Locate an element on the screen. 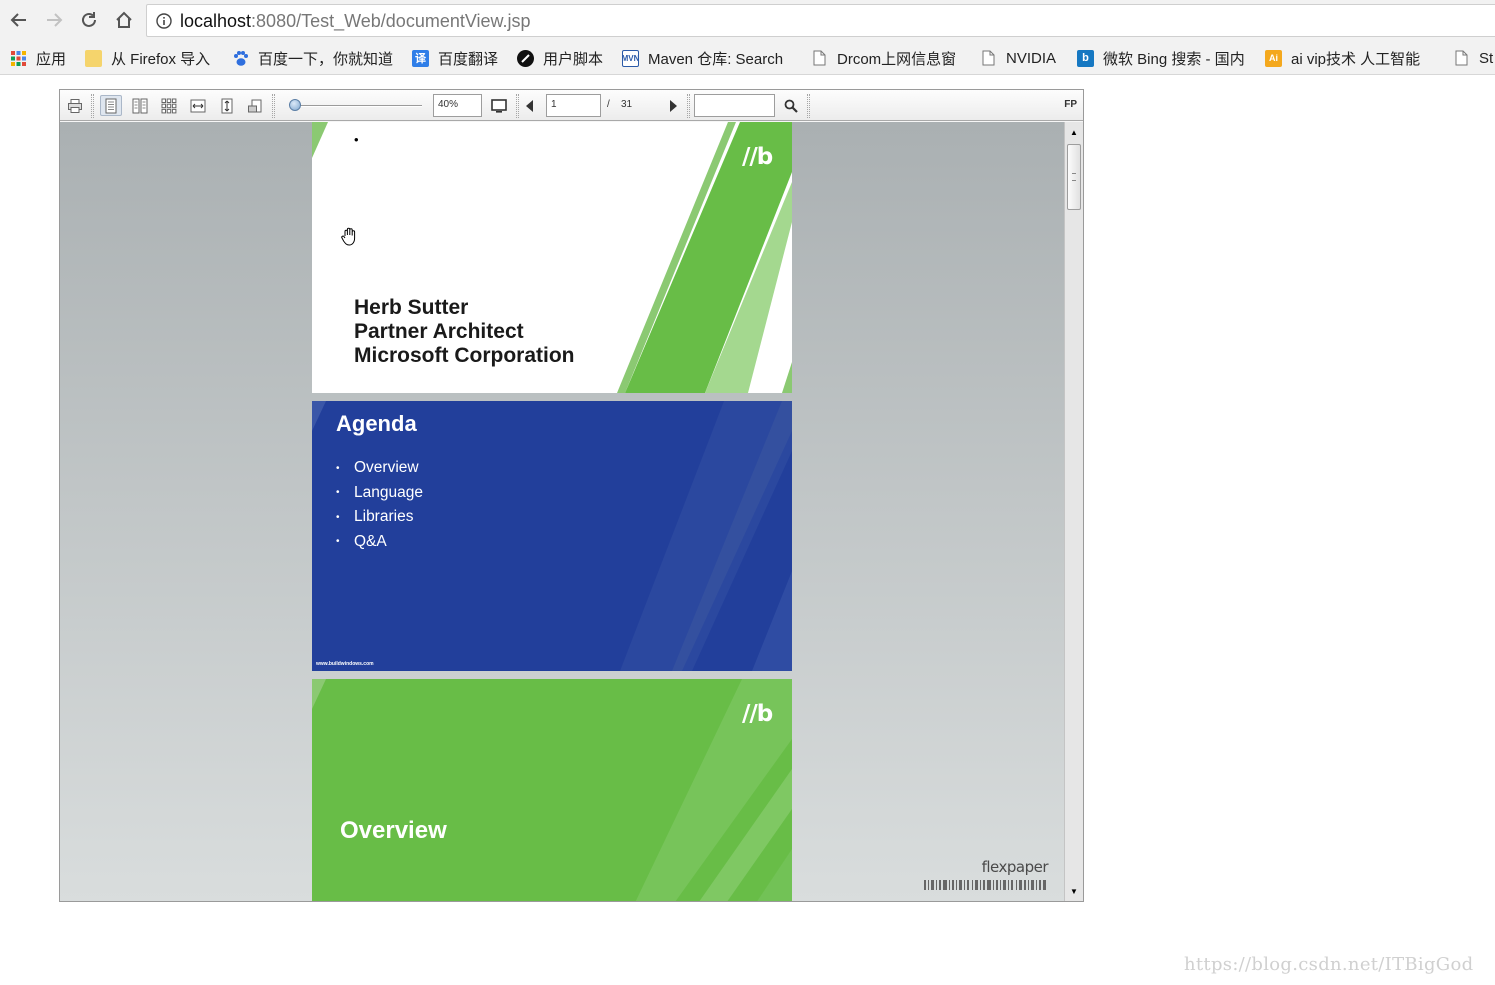  bookmark-label: 百度翻译 is located at coordinates (468, 59).